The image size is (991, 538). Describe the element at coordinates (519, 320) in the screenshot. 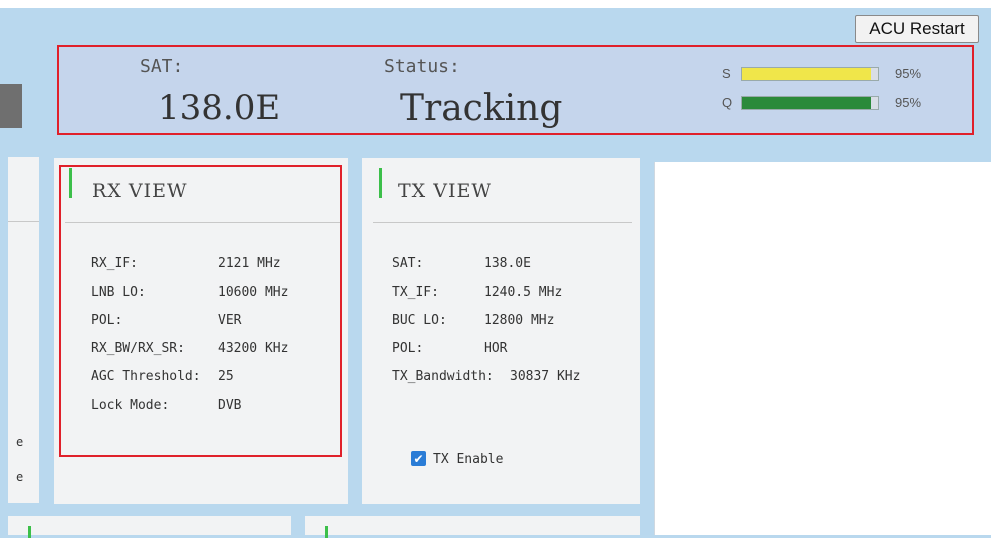

I see `tx-row-value: 12800 MHz` at that location.